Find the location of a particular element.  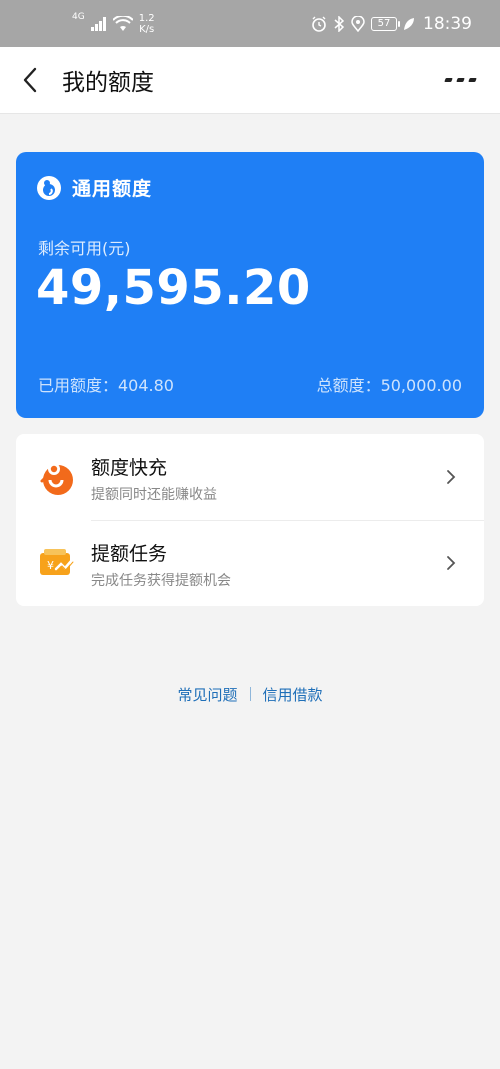

total-quota: 总额度：50,000.00 is located at coordinates (389, 385).